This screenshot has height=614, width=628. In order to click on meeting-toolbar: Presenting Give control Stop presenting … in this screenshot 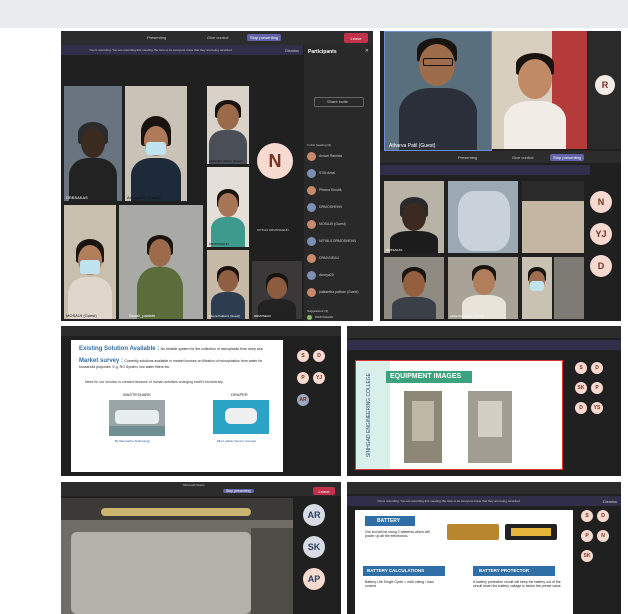, I will do `click(217, 38)`.